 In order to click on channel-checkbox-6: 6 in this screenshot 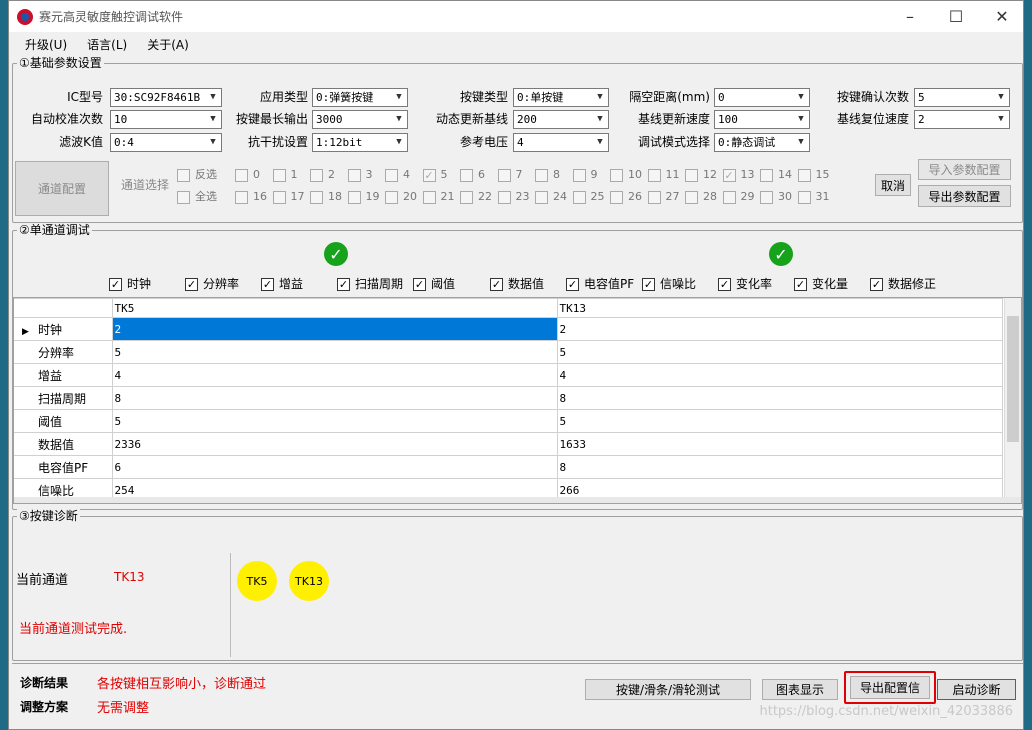, I will do `click(472, 175)`.